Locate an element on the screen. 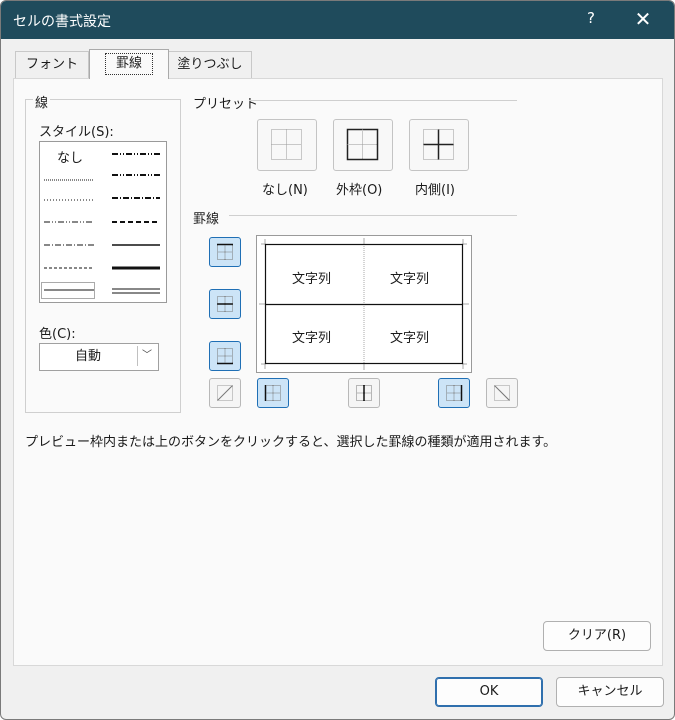  preview-cell-2: 文字列 is located at coordinates (410, 279).